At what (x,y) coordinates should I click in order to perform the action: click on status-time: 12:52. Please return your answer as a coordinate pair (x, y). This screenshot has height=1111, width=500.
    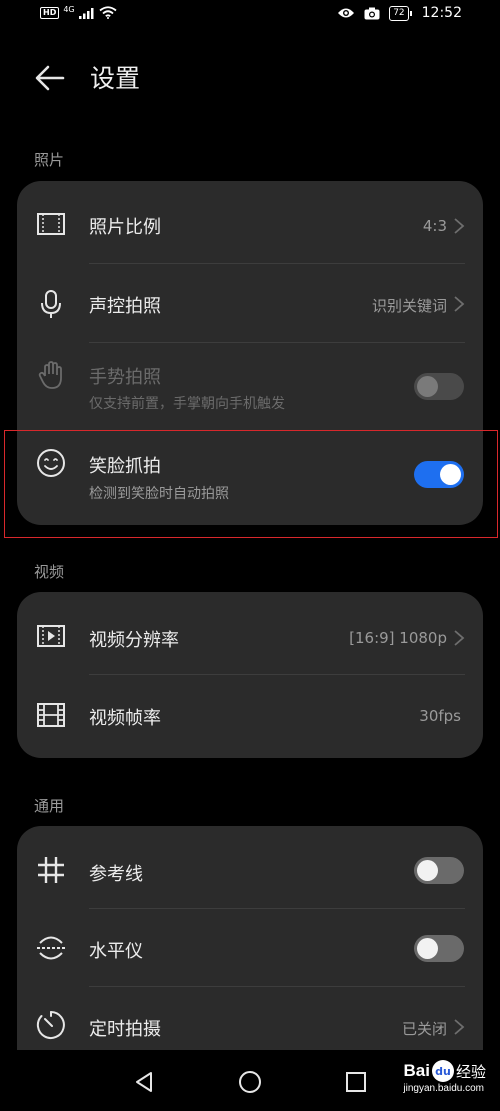
    Looking at the image, I should click on (441, 13).